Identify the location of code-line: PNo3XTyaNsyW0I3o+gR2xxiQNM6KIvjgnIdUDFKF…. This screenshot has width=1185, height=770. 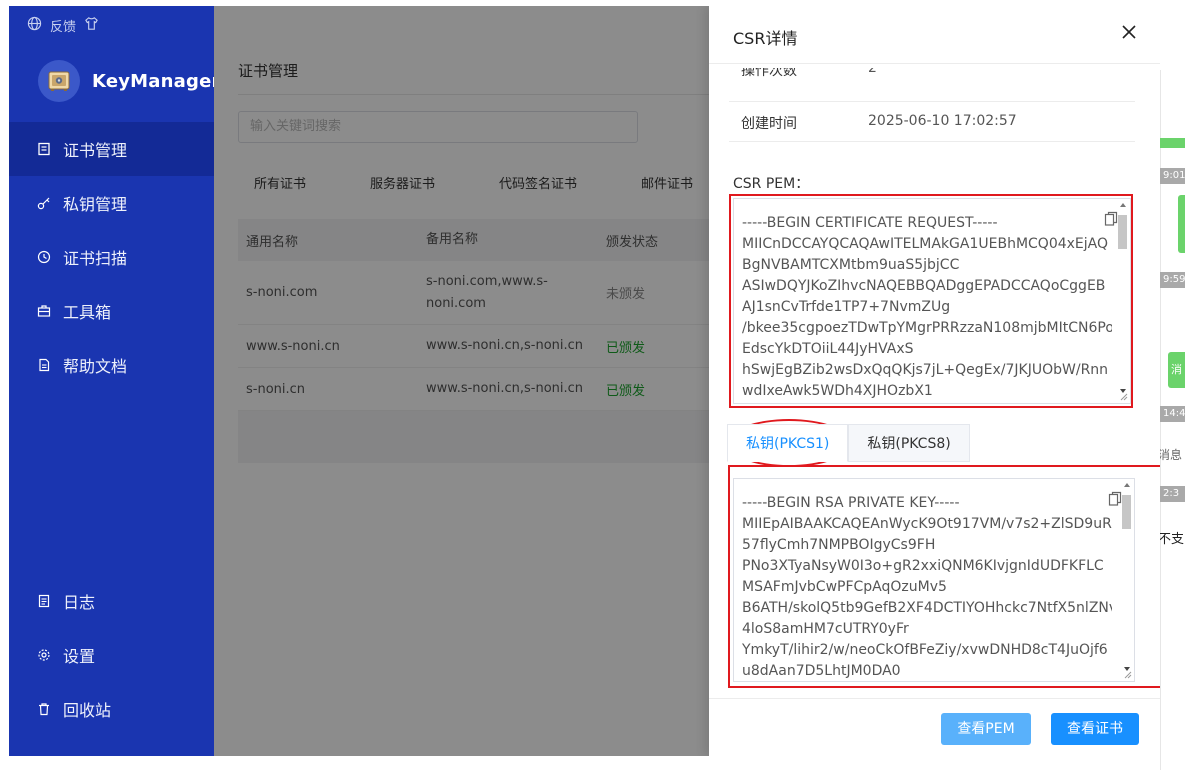
(923, 566).